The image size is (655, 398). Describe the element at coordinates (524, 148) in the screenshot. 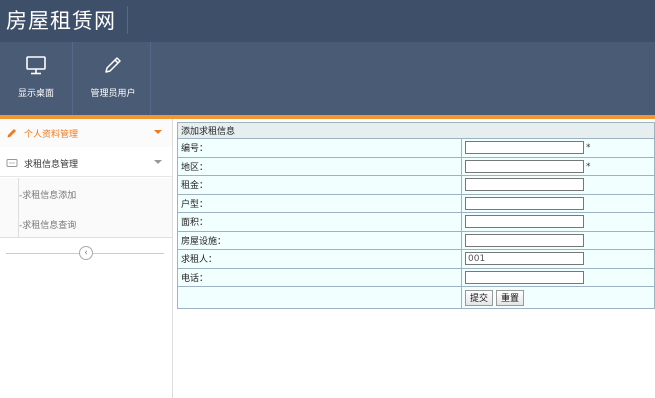

I see `id-input` at that location.